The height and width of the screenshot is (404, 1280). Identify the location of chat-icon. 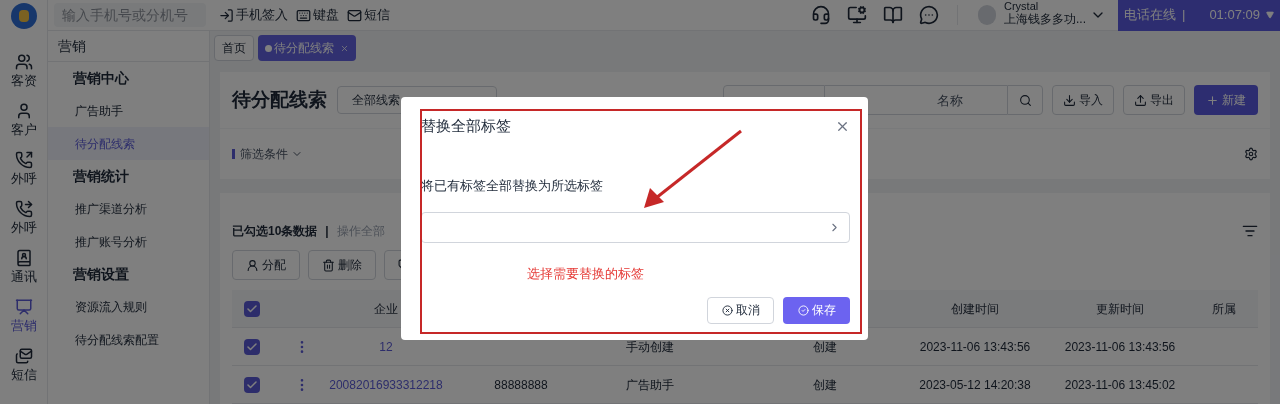
(929, 15).